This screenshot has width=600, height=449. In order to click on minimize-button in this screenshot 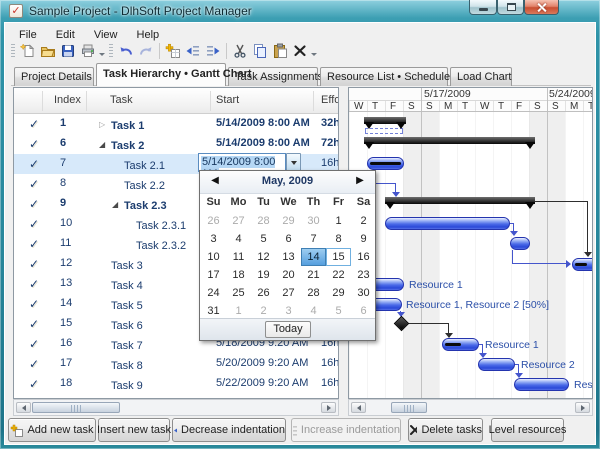, I will do `click(483, 7)`.